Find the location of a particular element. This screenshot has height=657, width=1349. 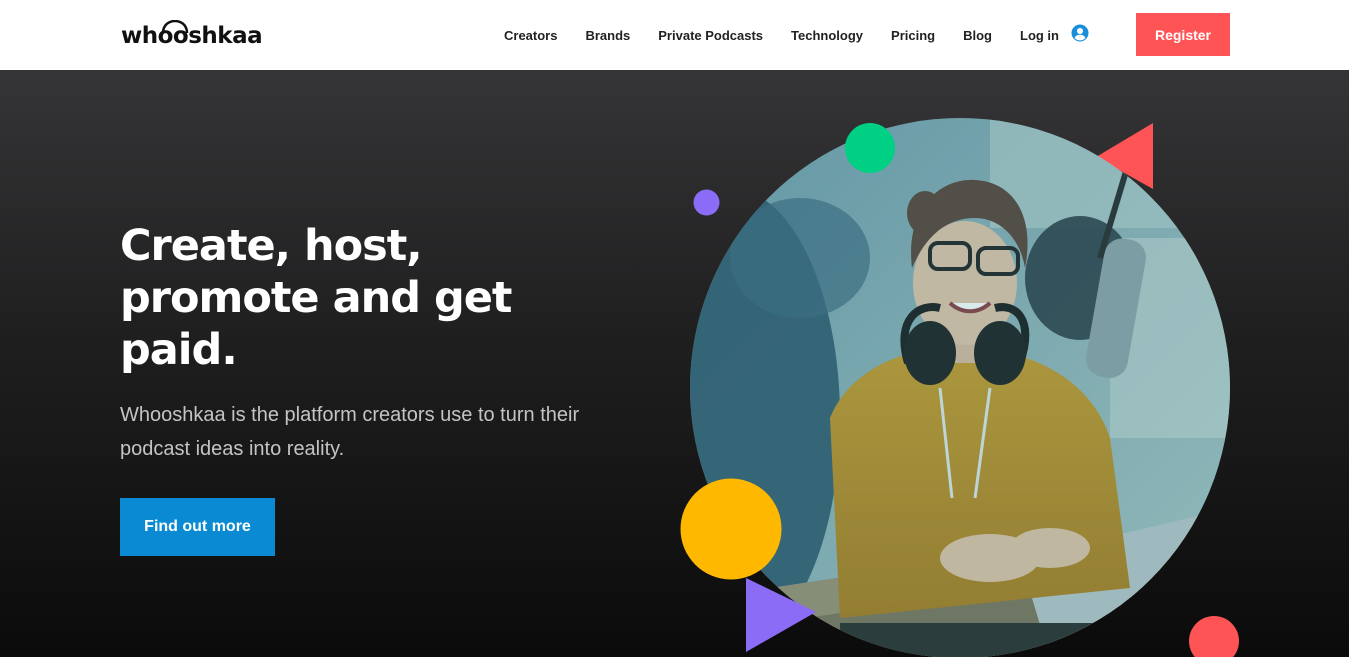

red-circle-shape is located at coordinates (1214, 636).